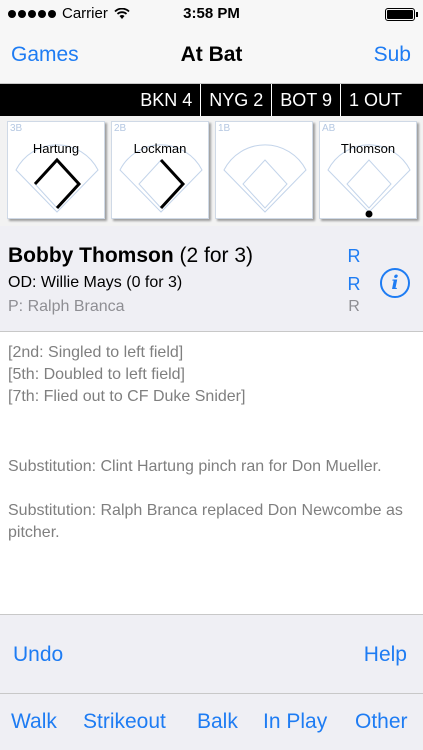 The height and width of the screenshot is (750, 423). I want to click on on-deck-stats: (0 for 3), so click(154, 282).